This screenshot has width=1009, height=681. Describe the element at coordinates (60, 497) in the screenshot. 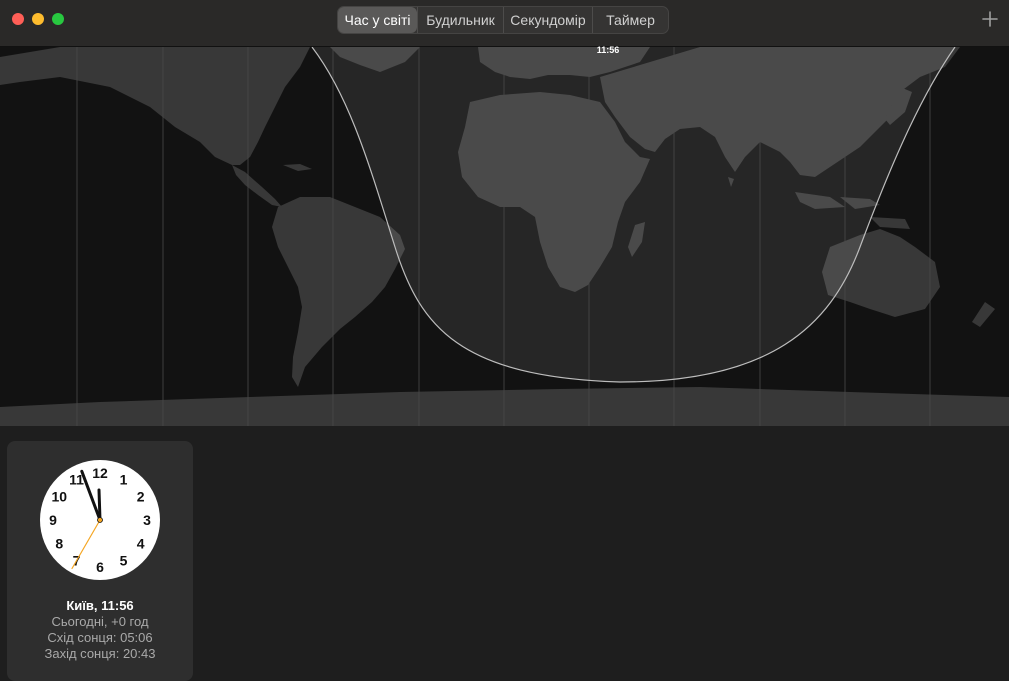

I see `clock-numeral: 10` at that location.